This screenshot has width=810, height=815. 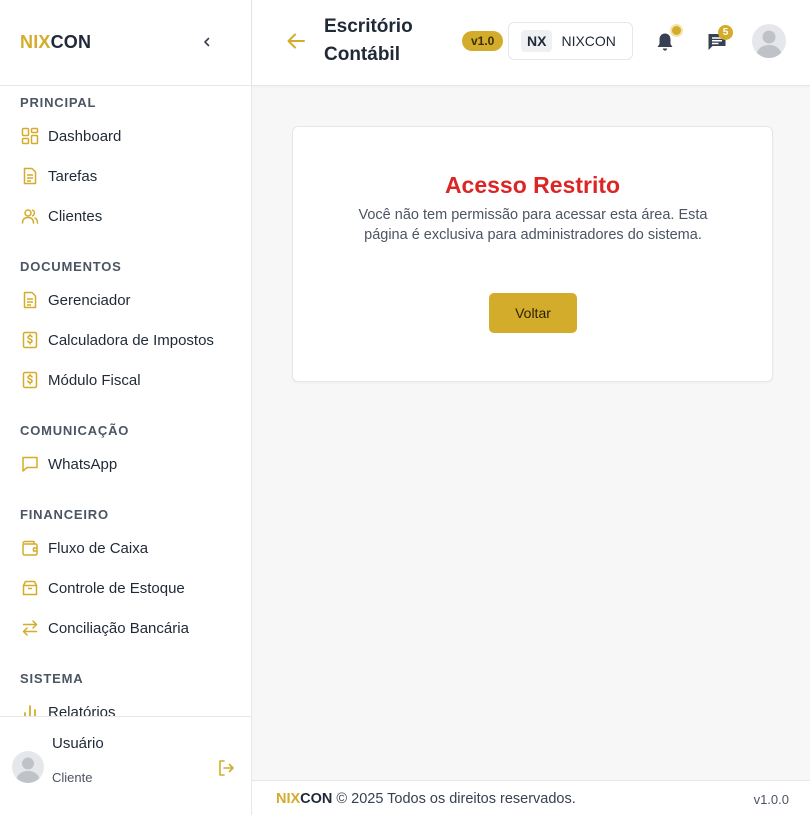 What do you see at coordinates (125, 216) in the screenshot?
I see `sidebar-item-clientes: Clientes` at bounding box center [125, 216].